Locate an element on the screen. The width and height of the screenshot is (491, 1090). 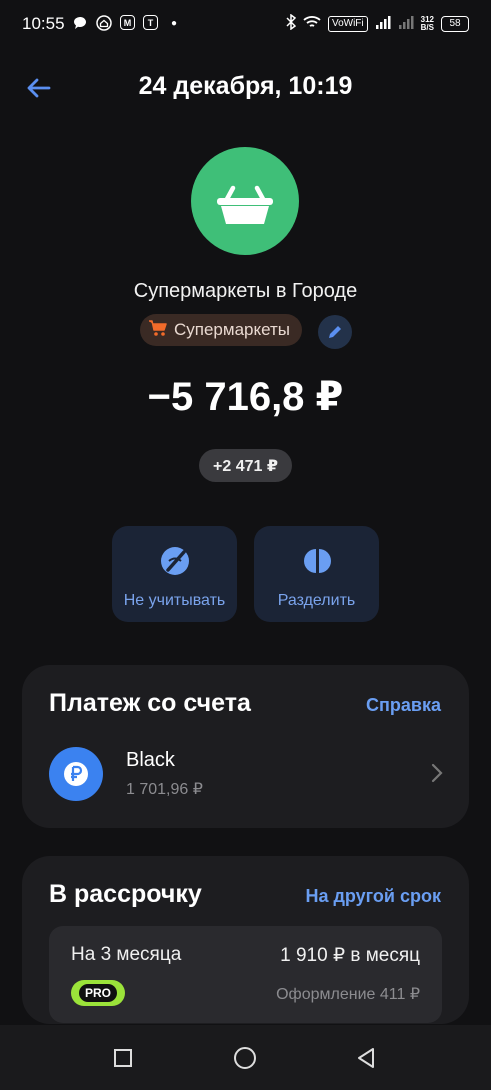
split-button: Разделить is located at coordinates (316, 574).